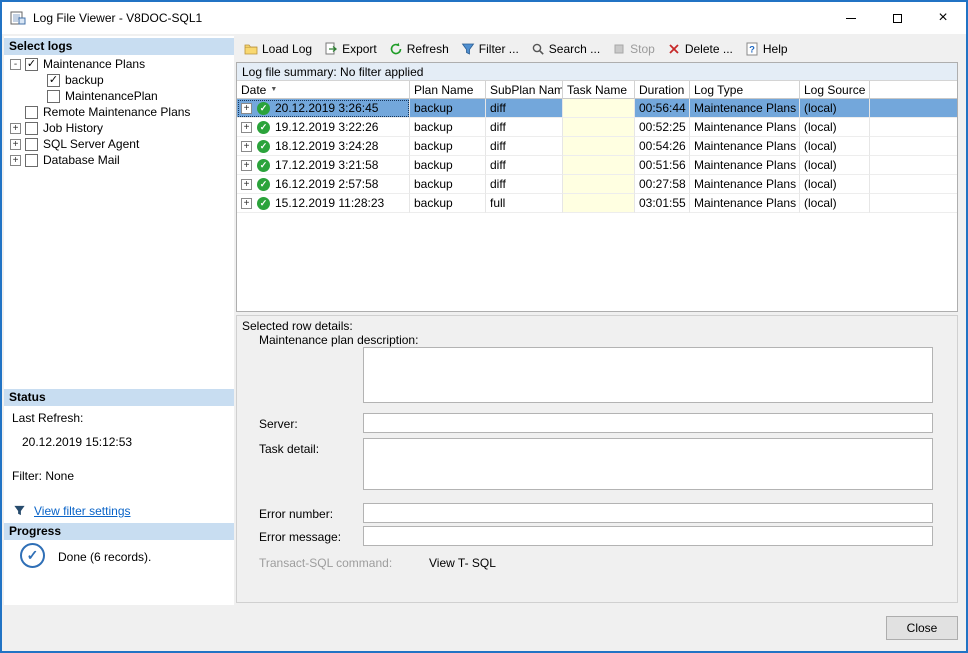 The image size is (968, 653). Describe the element at coordinates (31, 112) in the screenshot. I see `remote-maintenance-plans-checkbox` at that location.